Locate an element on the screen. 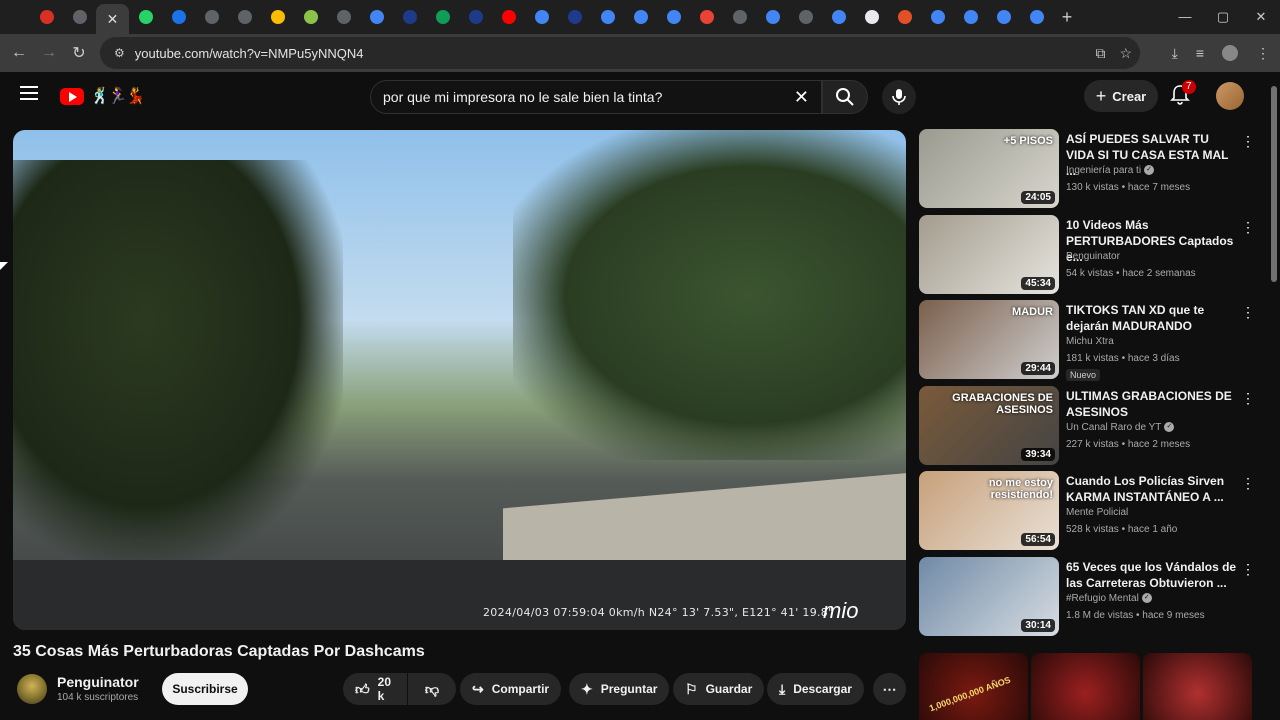 This screenshot has width=1280, height=720. new-tab-icon: + is located at coordinates (1067, 17).